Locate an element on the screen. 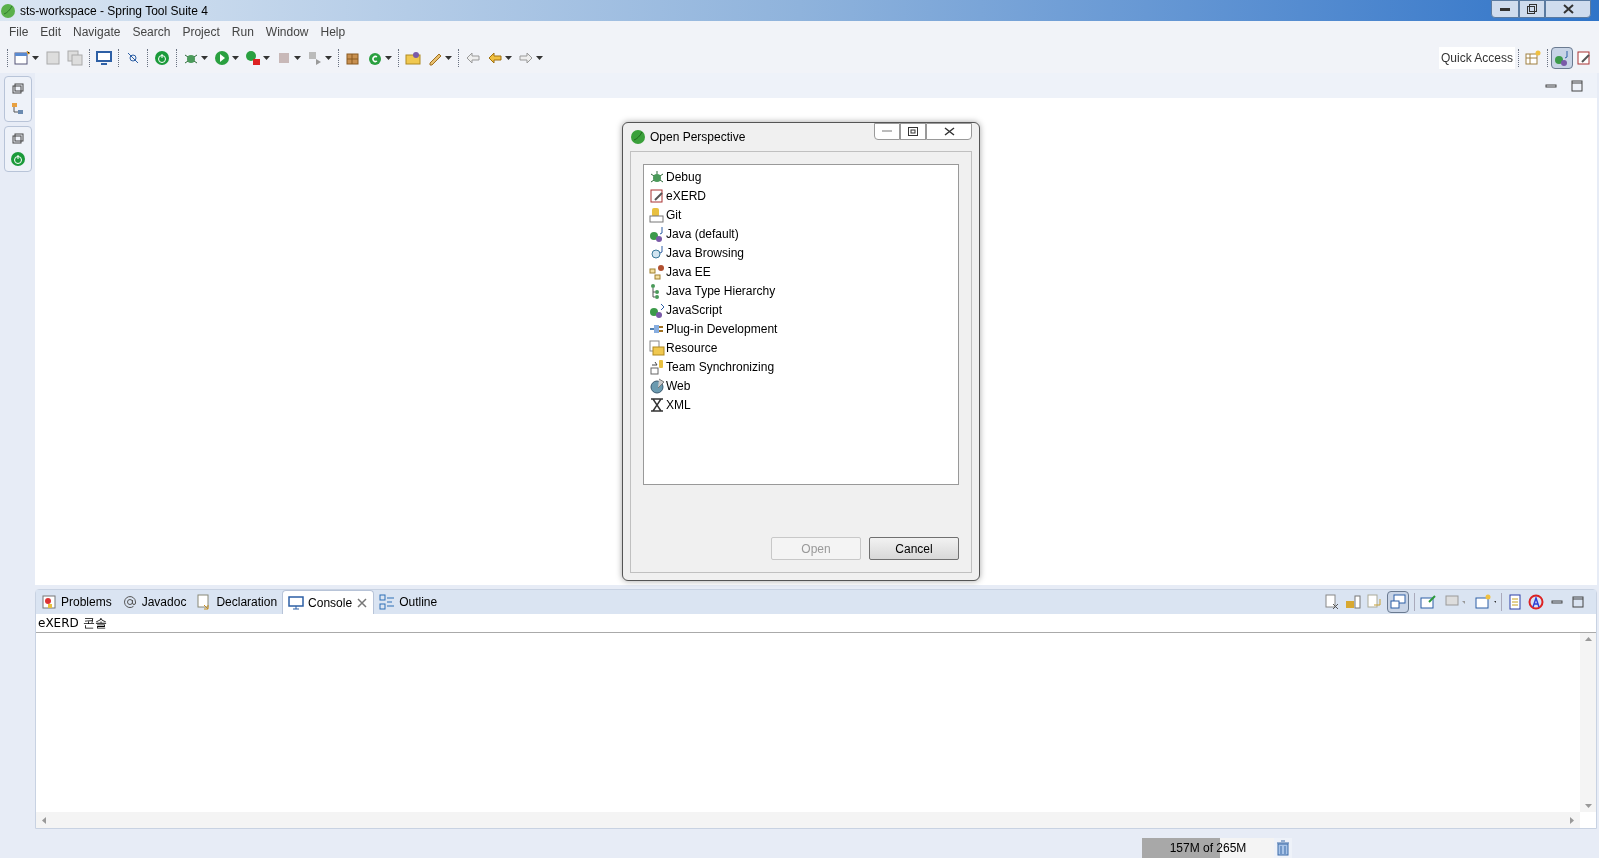 The height and width of the screenshot is (858, 1599). heap-usage: 157M of 265M is located at coordinates (1208, 848).